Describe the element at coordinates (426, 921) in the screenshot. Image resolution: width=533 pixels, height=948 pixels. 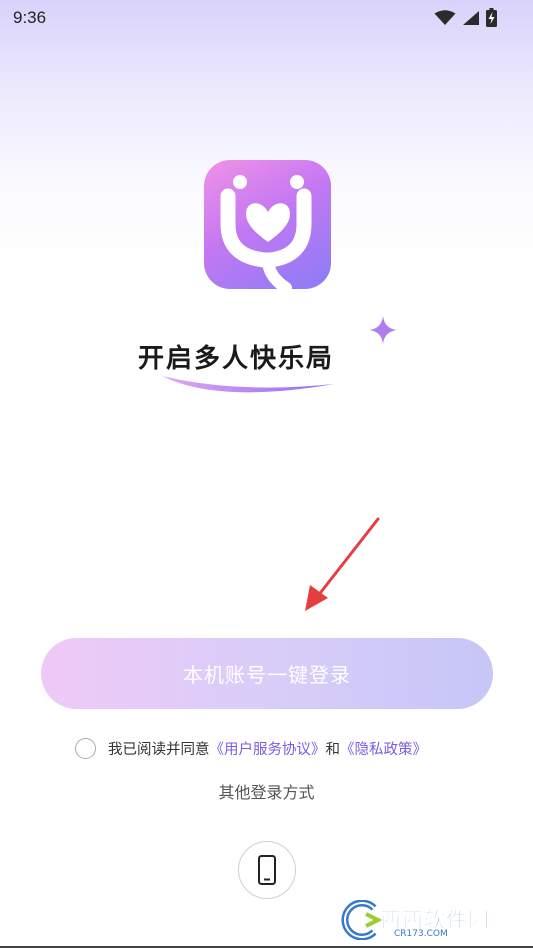
I see `watermark: 西西软件园 CR173.COM` at that location.